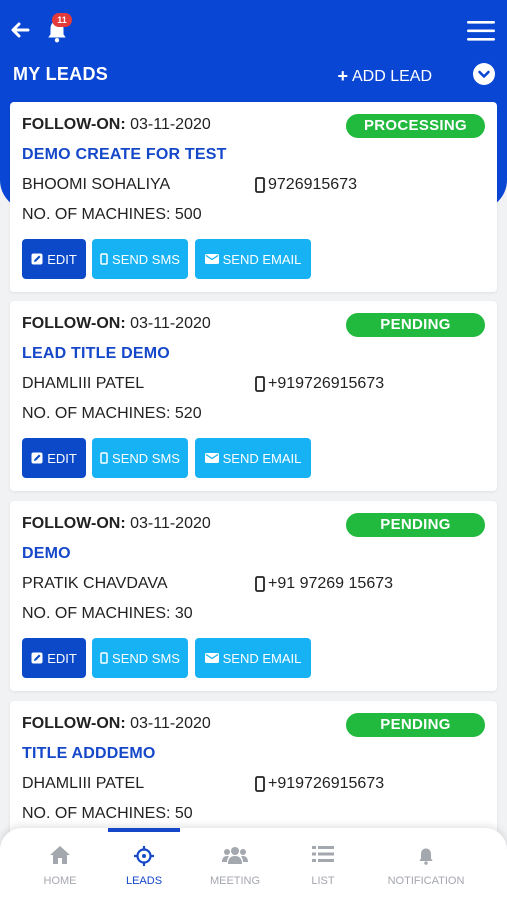  I want to click on phone-row: 9726915673, so click(305, 185).